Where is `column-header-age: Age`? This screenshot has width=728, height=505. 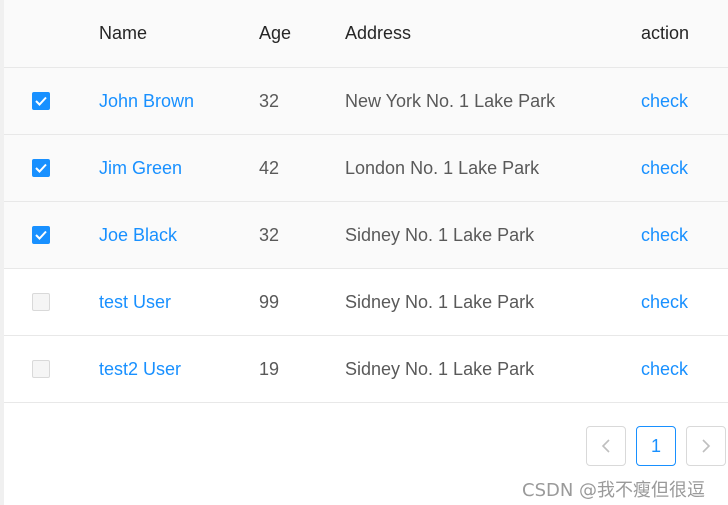 column-header-age: Age is located at coordinates (275, 33).